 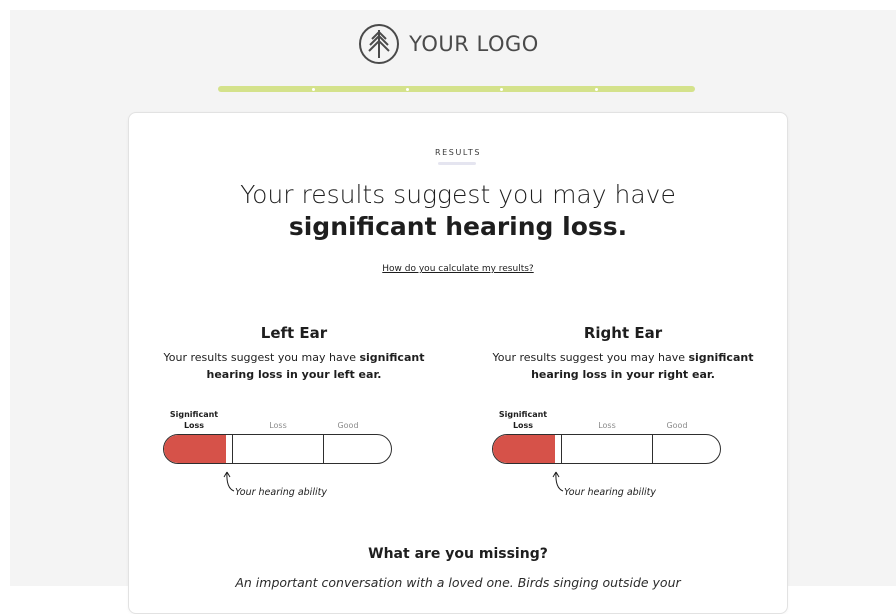 I want to click on right-ear-title: Right Ear, so click(x=623, y=333).